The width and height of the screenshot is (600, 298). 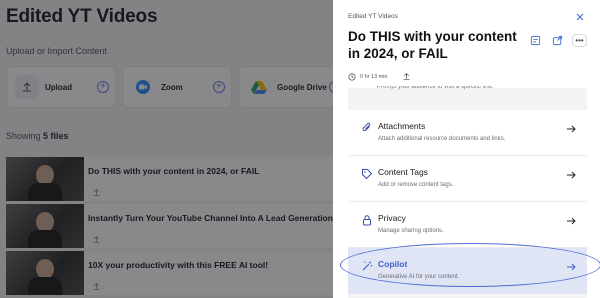 I want to click on paperclip-icon, so click(x=366, y=127).